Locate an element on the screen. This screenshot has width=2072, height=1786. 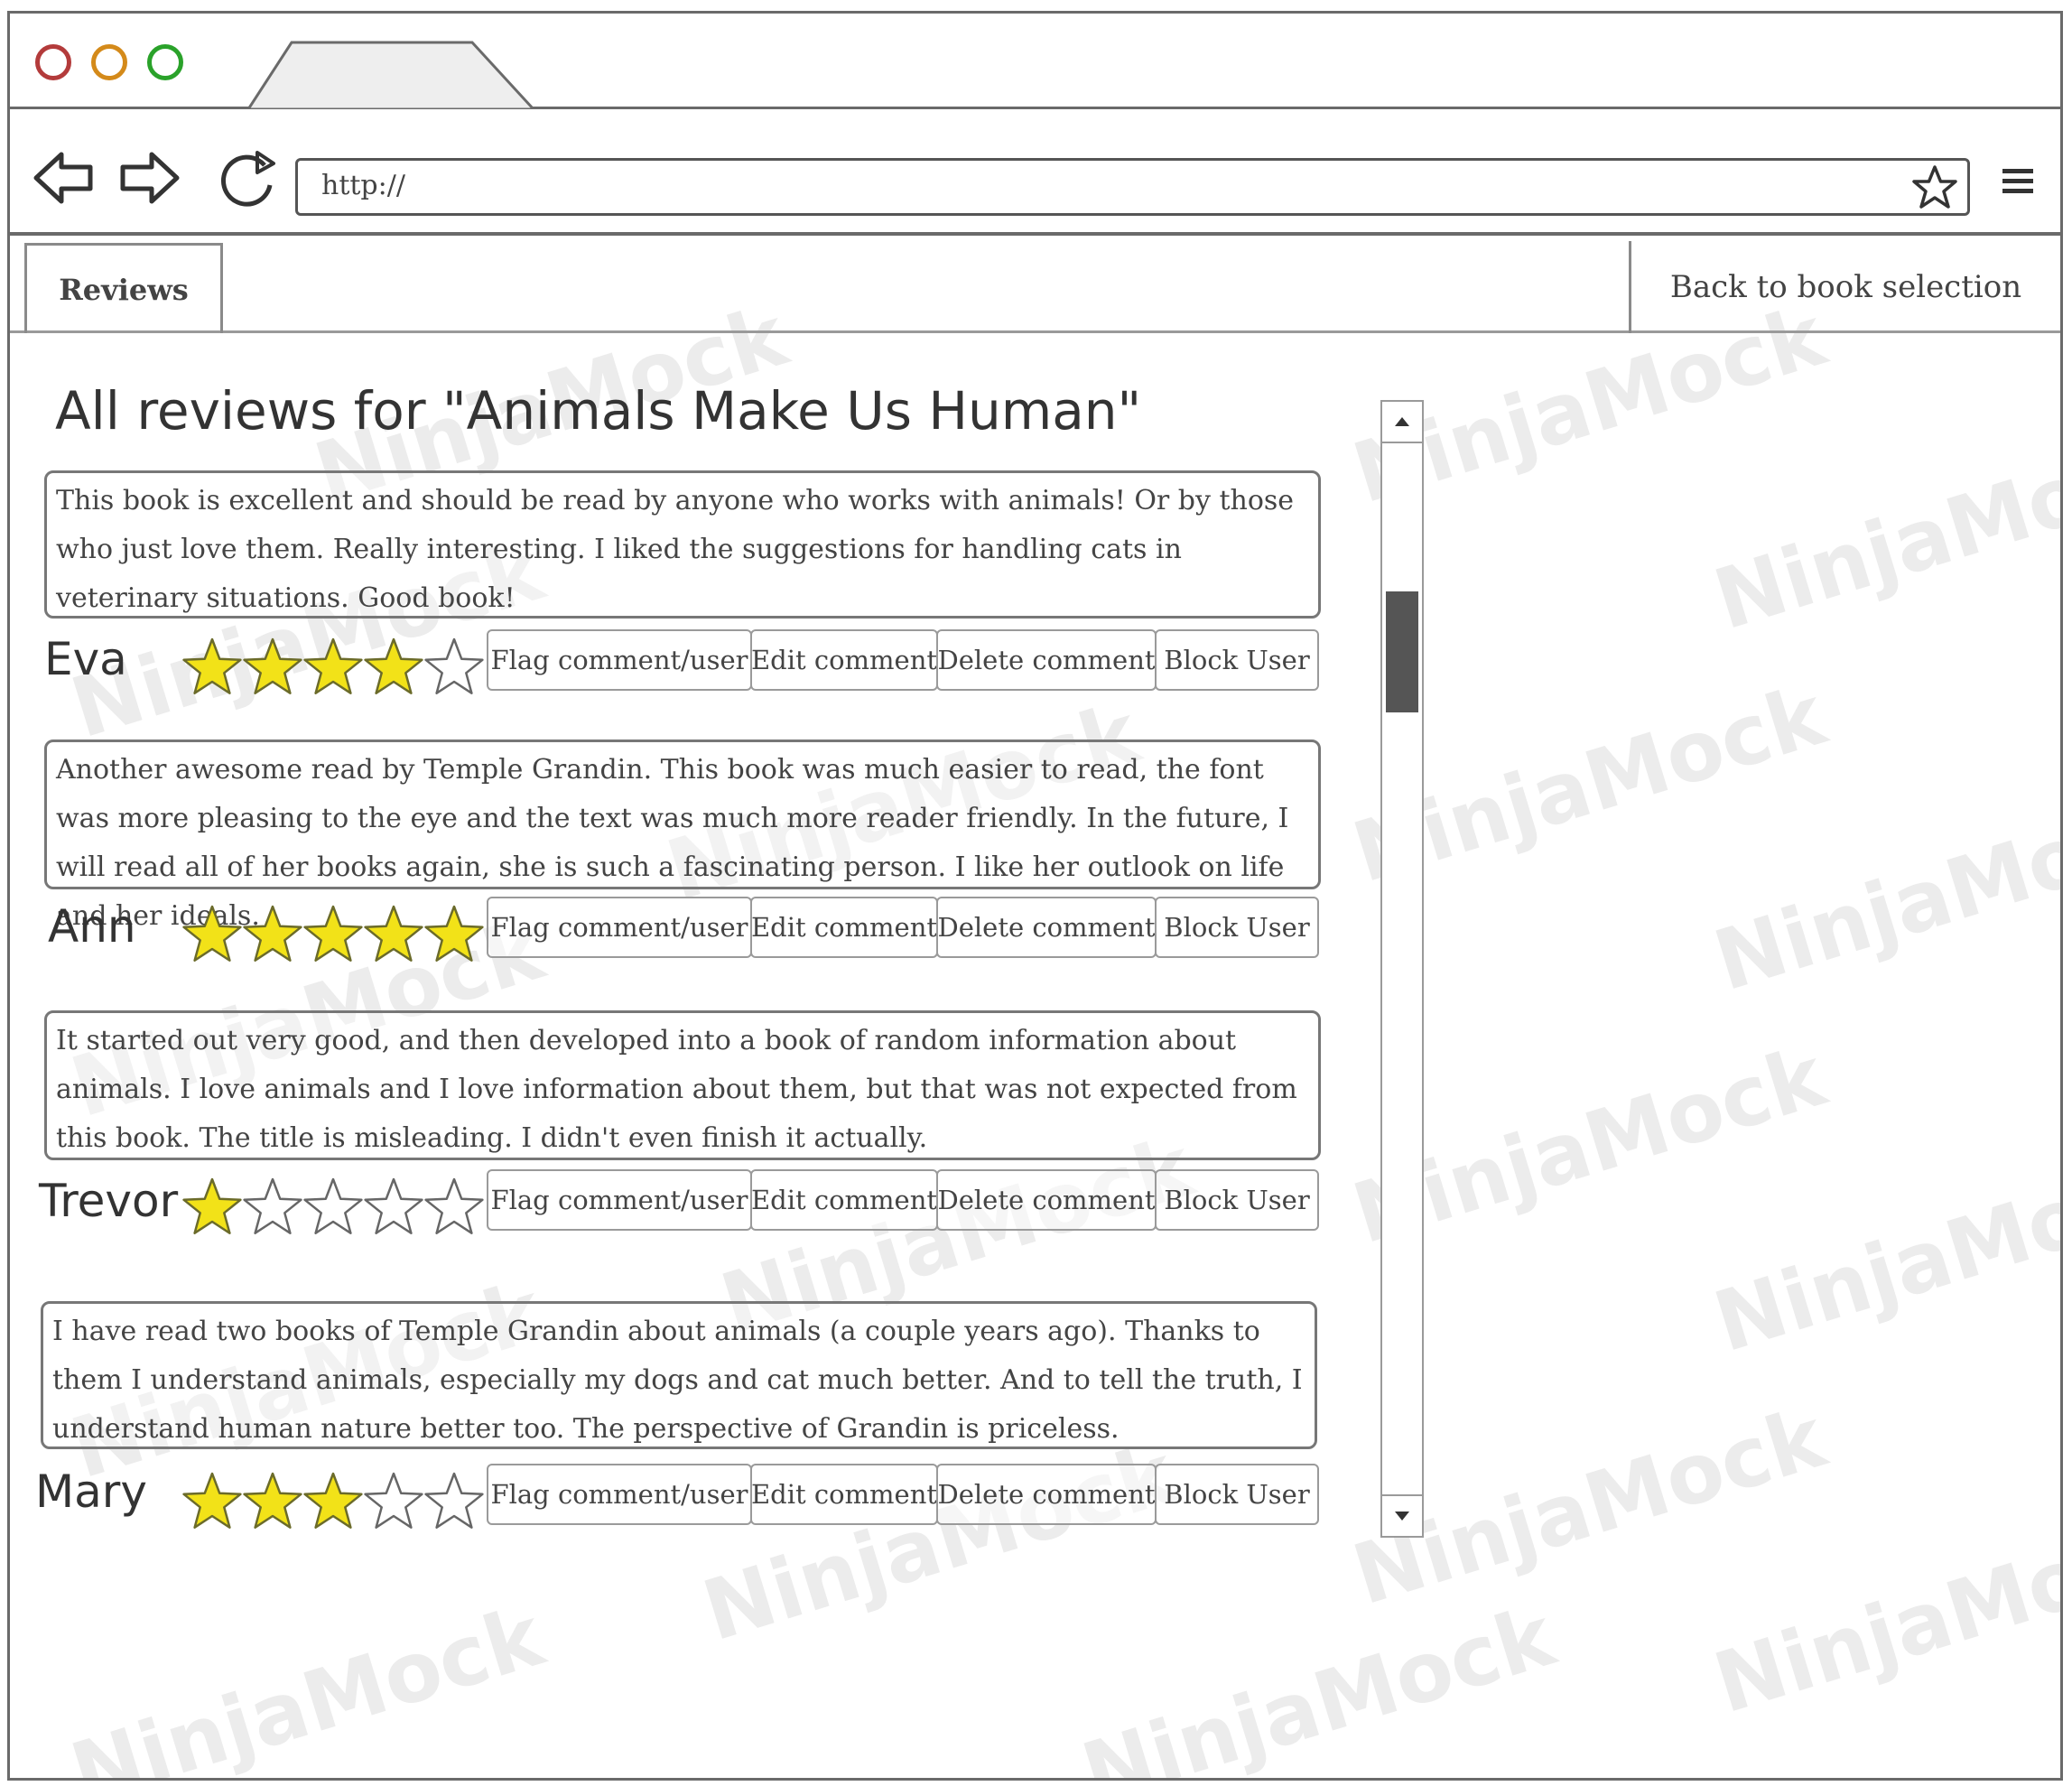
url-bar: http:// is located at coordinates (1132, 187).